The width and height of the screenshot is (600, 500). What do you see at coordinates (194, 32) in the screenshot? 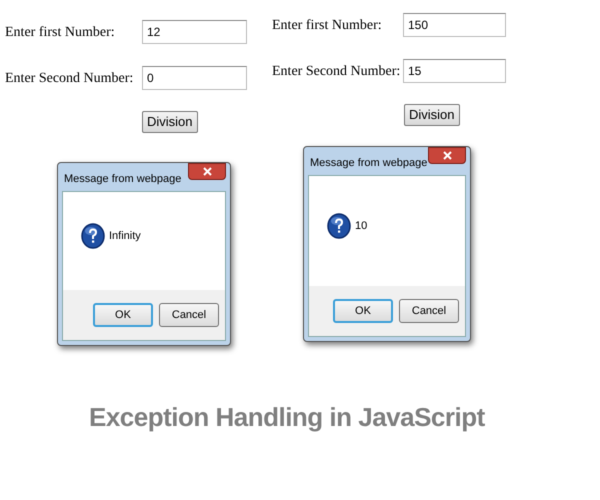
I see `number-input: 12` at bounding box center [194, 32].